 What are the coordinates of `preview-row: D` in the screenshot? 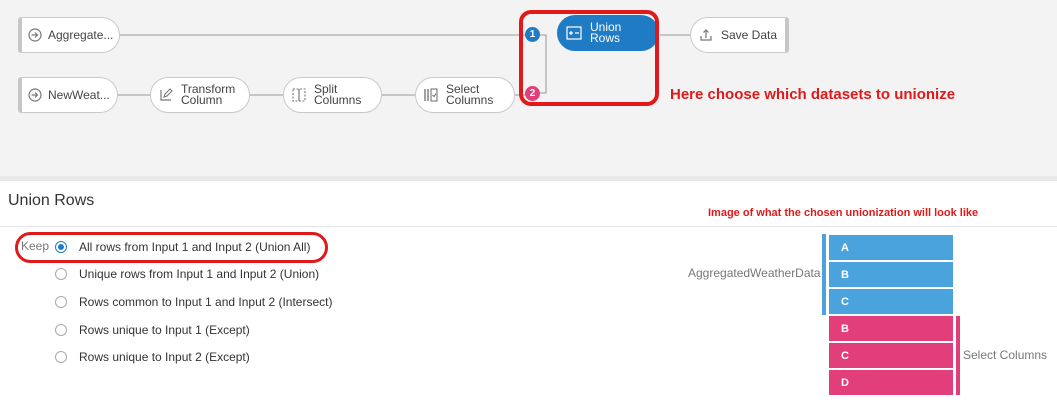 It's located at (891, 382).